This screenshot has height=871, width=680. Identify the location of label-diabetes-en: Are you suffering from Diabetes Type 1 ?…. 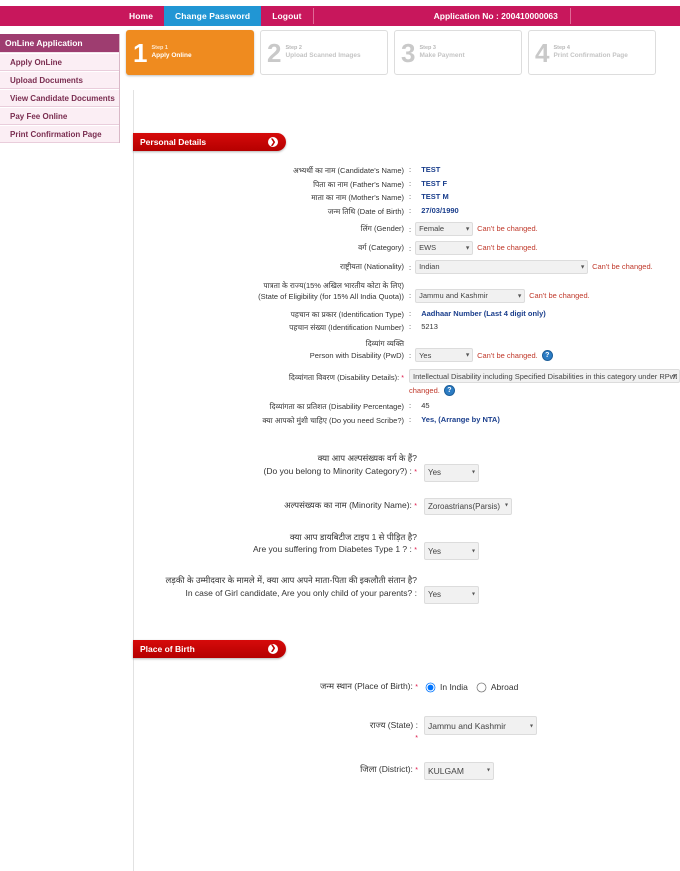
(332, 549).